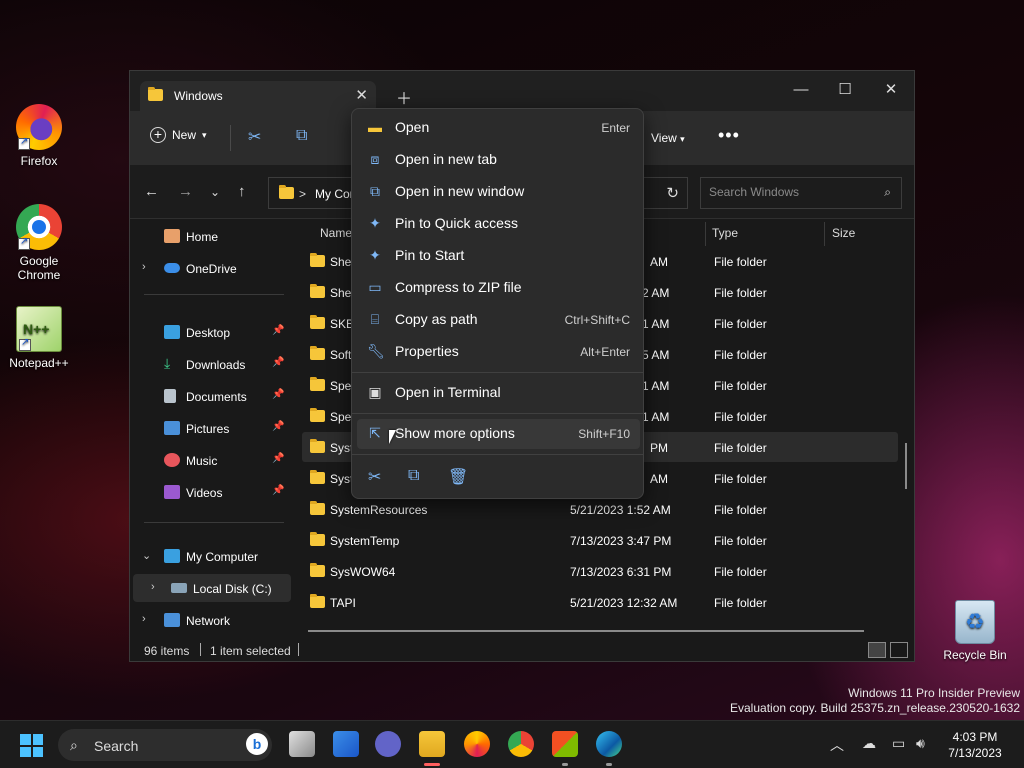 This screenshot has height=768, width=1024. What do you see at coordinates (477, 744) in the screenshot?
I see `firefox-icon` at bounding box center [477, 744].